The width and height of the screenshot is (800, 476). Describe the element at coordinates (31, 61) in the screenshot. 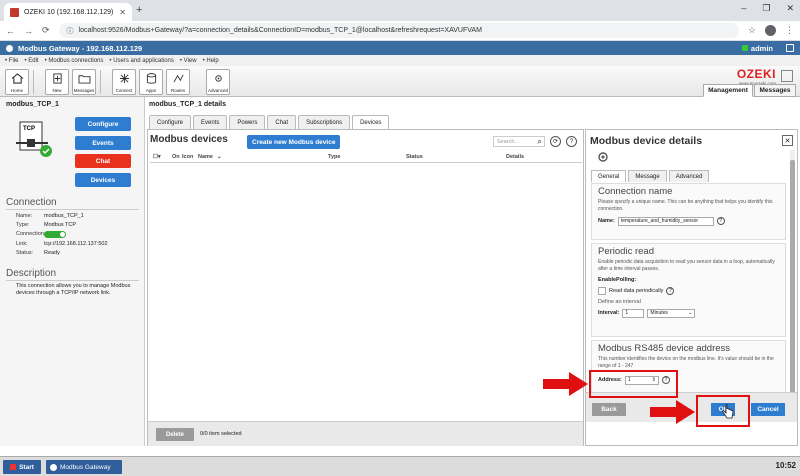

I see `menu-edit: • Edit` at that location.